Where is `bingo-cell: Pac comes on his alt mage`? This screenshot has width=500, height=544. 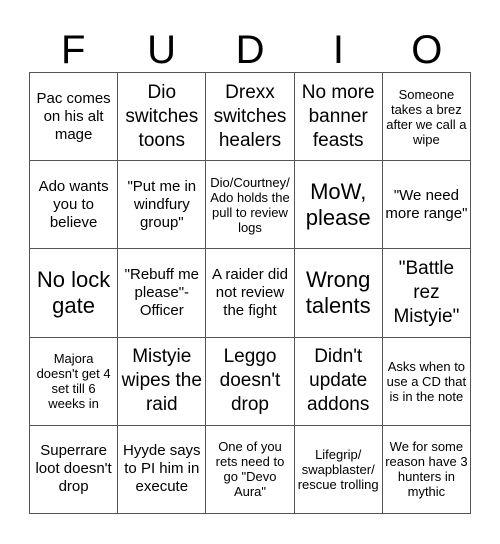 bingo-cell: Pac comes on his alt mage is located at coordinates (74, 117).